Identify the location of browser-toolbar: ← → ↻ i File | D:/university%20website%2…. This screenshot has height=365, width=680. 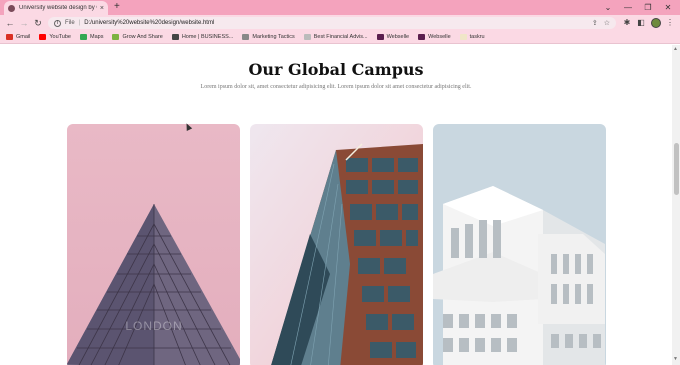
(340, 23).